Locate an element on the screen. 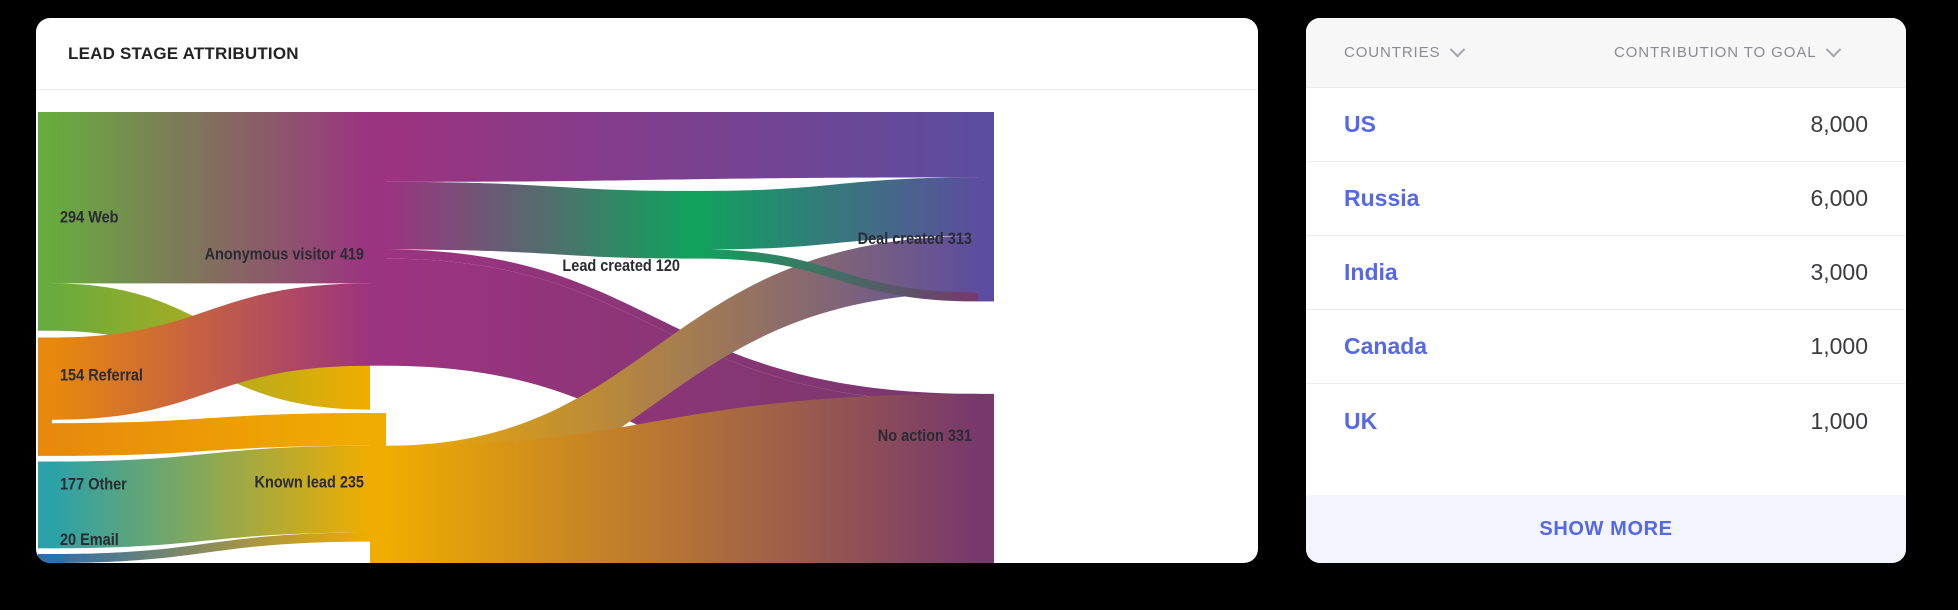 The width and height of the screenshot is (1958, 610). column-header-contribution-label: CONTRIBUTION TO GOAL is located at coordinates (1715, 52).